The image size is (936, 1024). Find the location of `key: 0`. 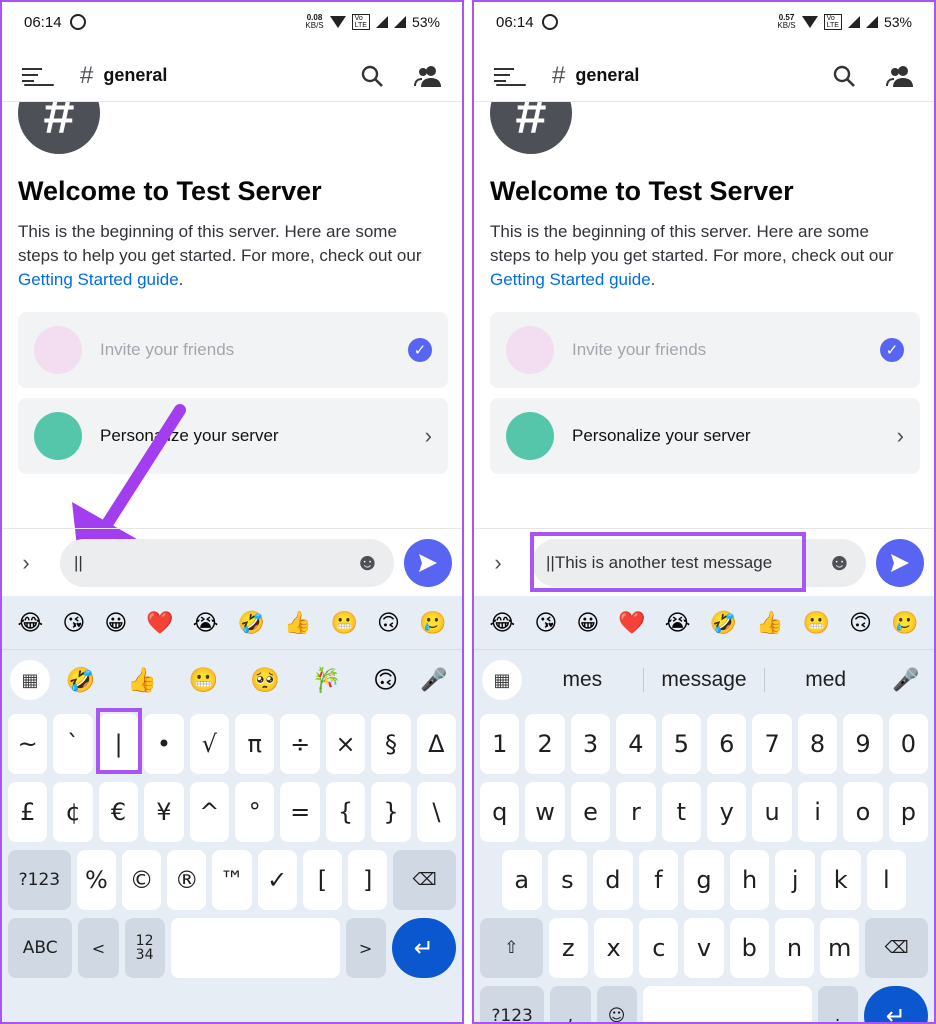

key: 0 is located at coordinates (908, 744).